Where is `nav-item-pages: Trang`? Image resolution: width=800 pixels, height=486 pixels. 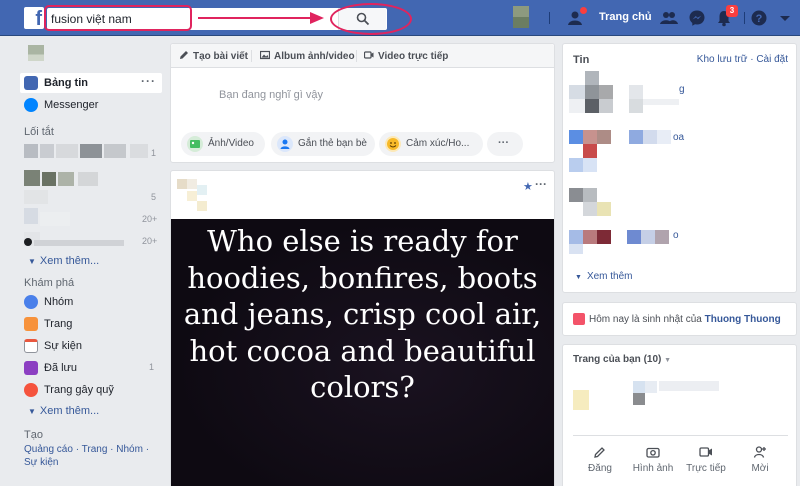 nav-item-pages: Trang is located at coordinates (91, 324).